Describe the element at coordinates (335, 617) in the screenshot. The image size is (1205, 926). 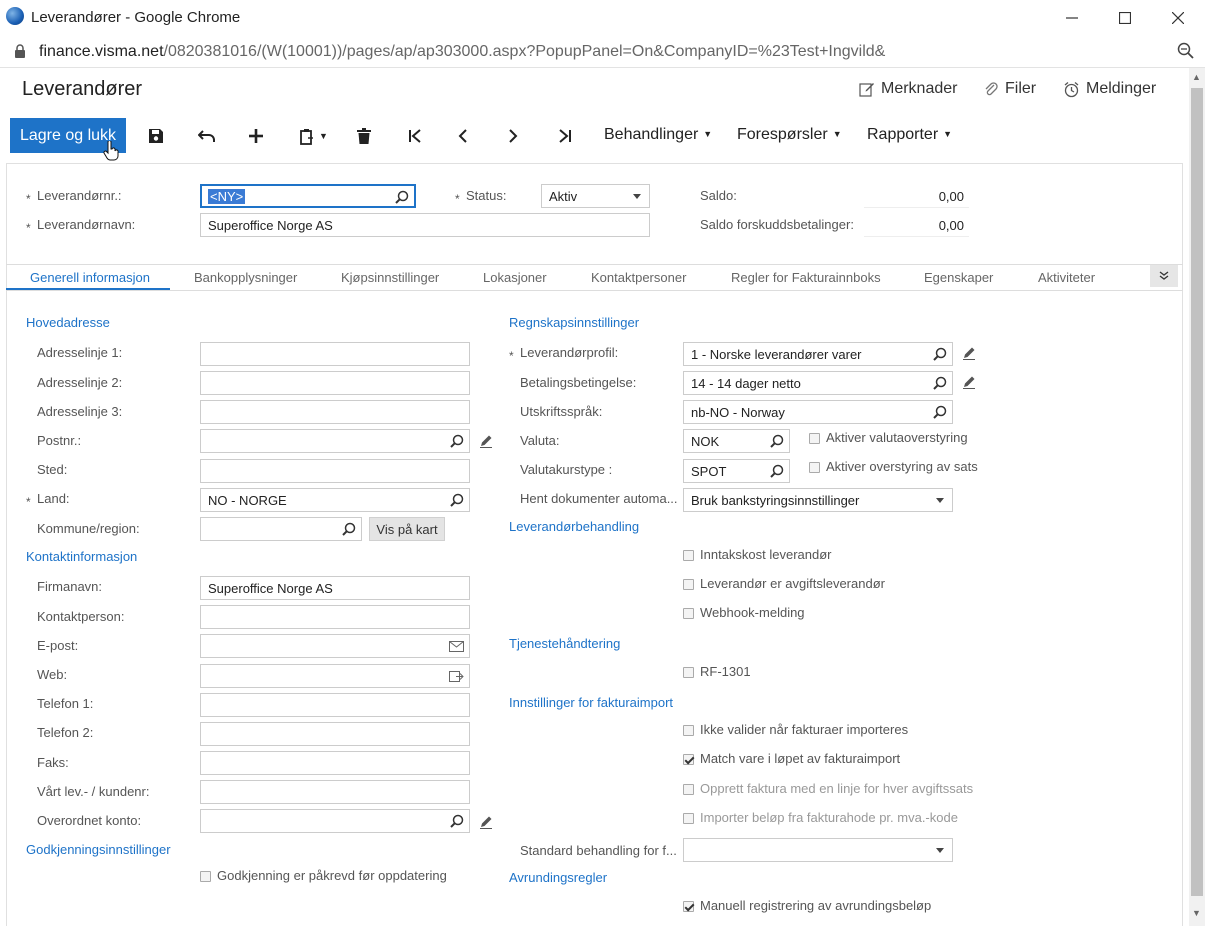
I see `contact-person-input` at that location.